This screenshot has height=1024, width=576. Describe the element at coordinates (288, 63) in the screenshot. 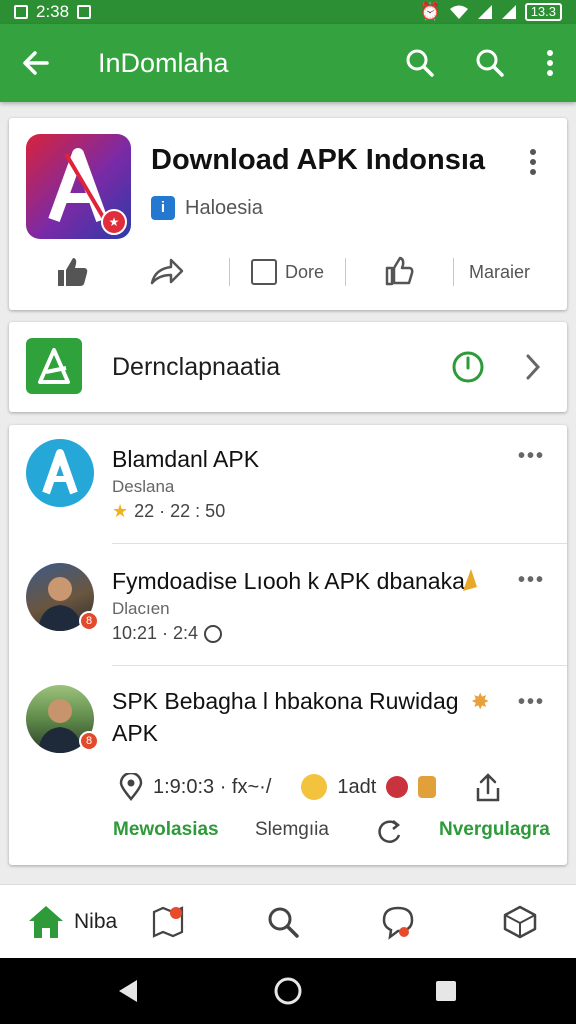

I see `app-bar: InDomlaha` at that location.